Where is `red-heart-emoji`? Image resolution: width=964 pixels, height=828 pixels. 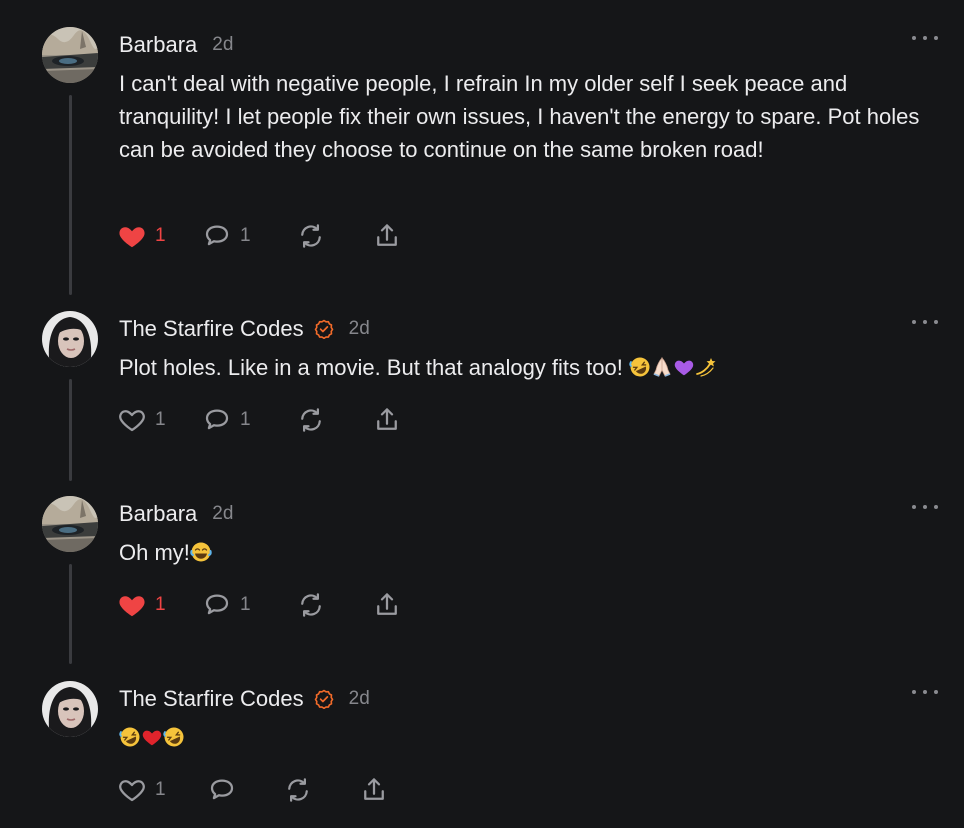 red-heart-emoji is located at coordinates (152, 740).